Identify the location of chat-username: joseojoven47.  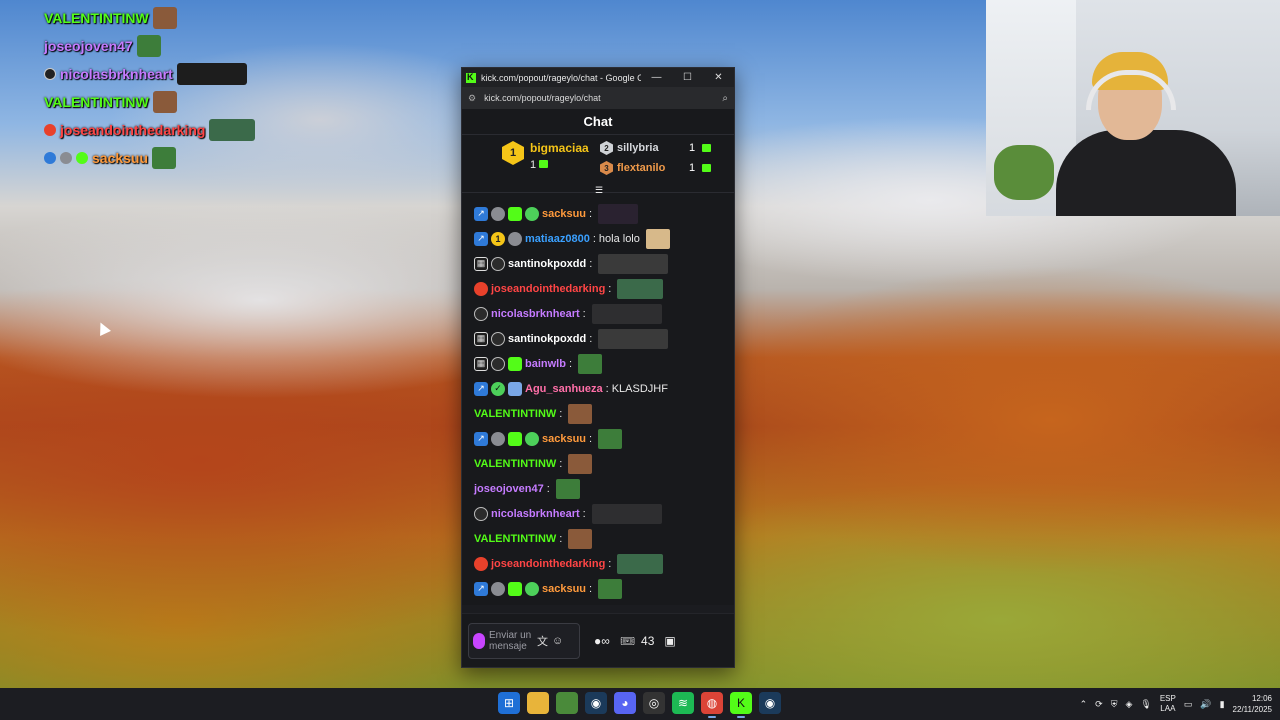
(509, 489).